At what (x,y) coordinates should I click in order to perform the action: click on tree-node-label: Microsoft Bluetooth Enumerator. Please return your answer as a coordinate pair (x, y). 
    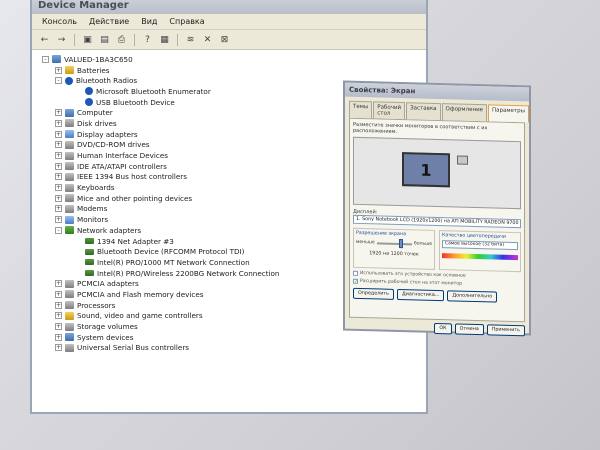
    Looking at the image, I should click on (153, 91).